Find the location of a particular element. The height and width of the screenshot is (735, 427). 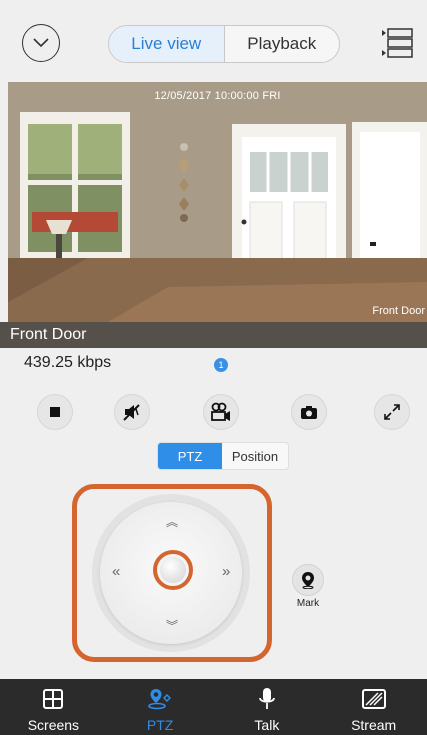

camera-name: Front Door is located at coordinates (213, 335).